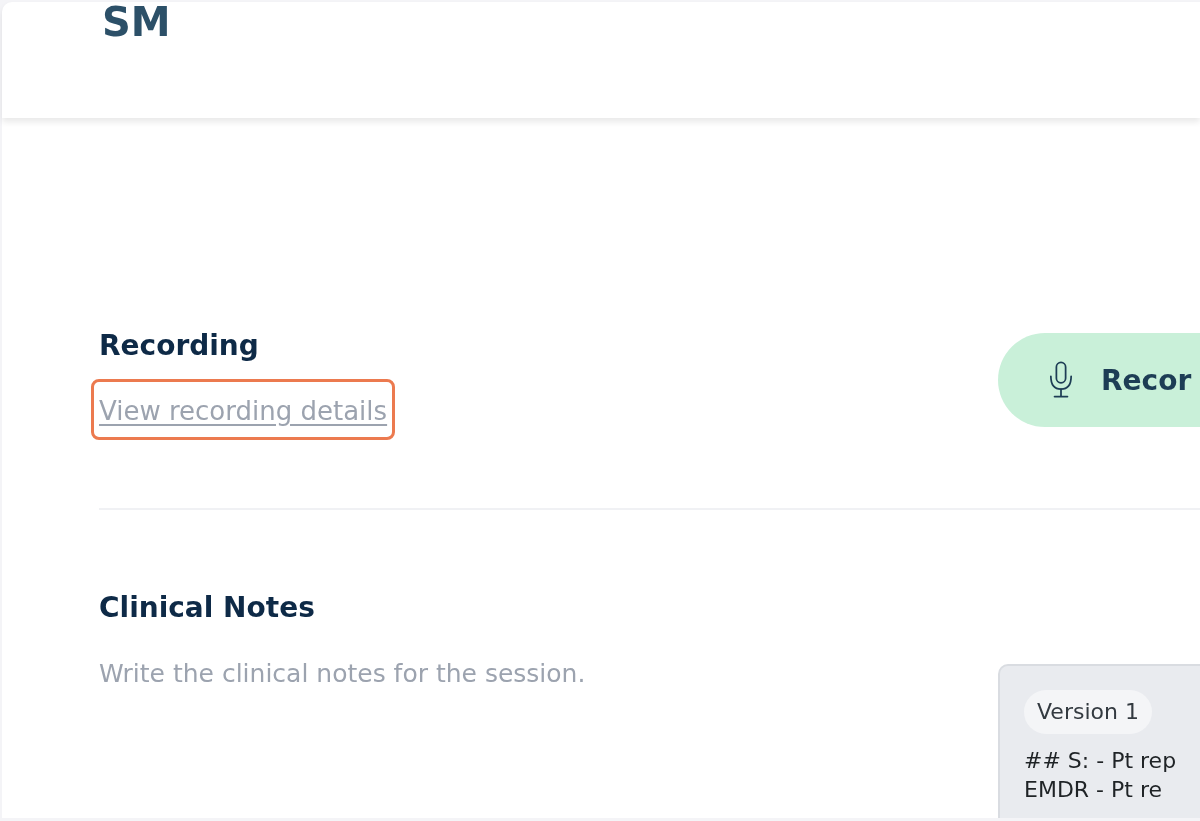  What do you see at coordinates (342, 674) in the screenshot?
I see `section-description: Write the clinical notes for the session.` at bounding box center [342, 674].